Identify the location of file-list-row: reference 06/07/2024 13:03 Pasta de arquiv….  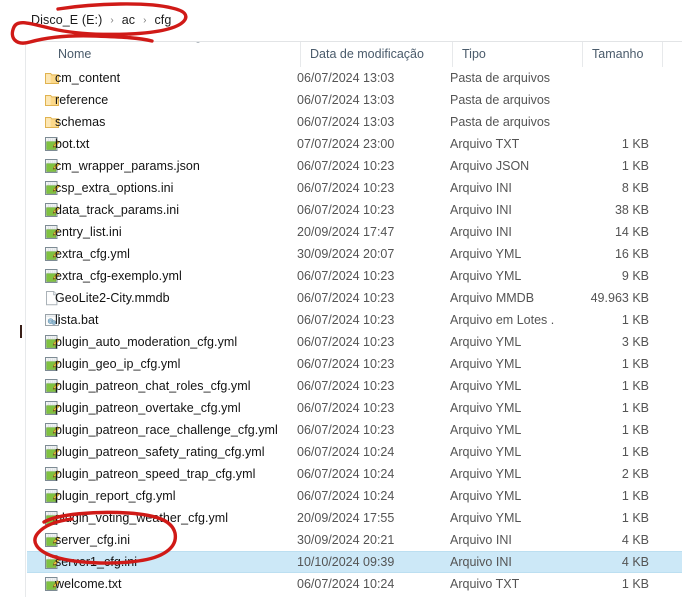
(354, 100).